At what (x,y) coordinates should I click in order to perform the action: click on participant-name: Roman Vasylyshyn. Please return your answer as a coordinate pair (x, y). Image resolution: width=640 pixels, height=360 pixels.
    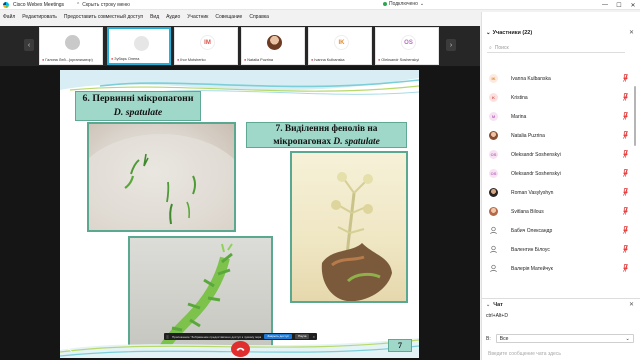
    Looking at the image, I should click on (532, 193).